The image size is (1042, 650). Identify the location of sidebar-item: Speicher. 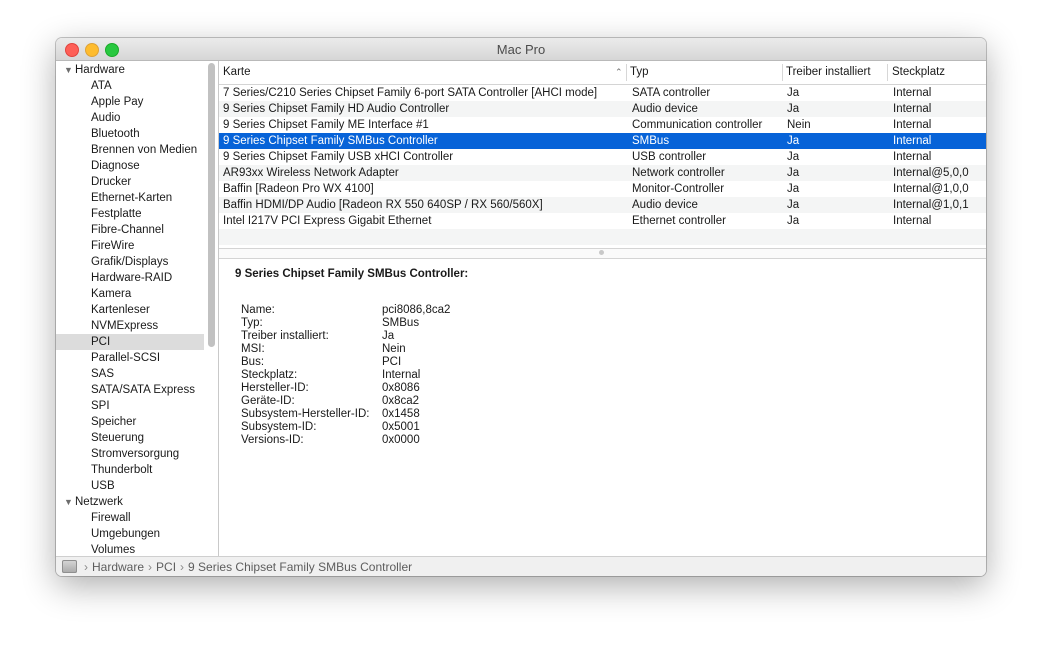
(130, 422).